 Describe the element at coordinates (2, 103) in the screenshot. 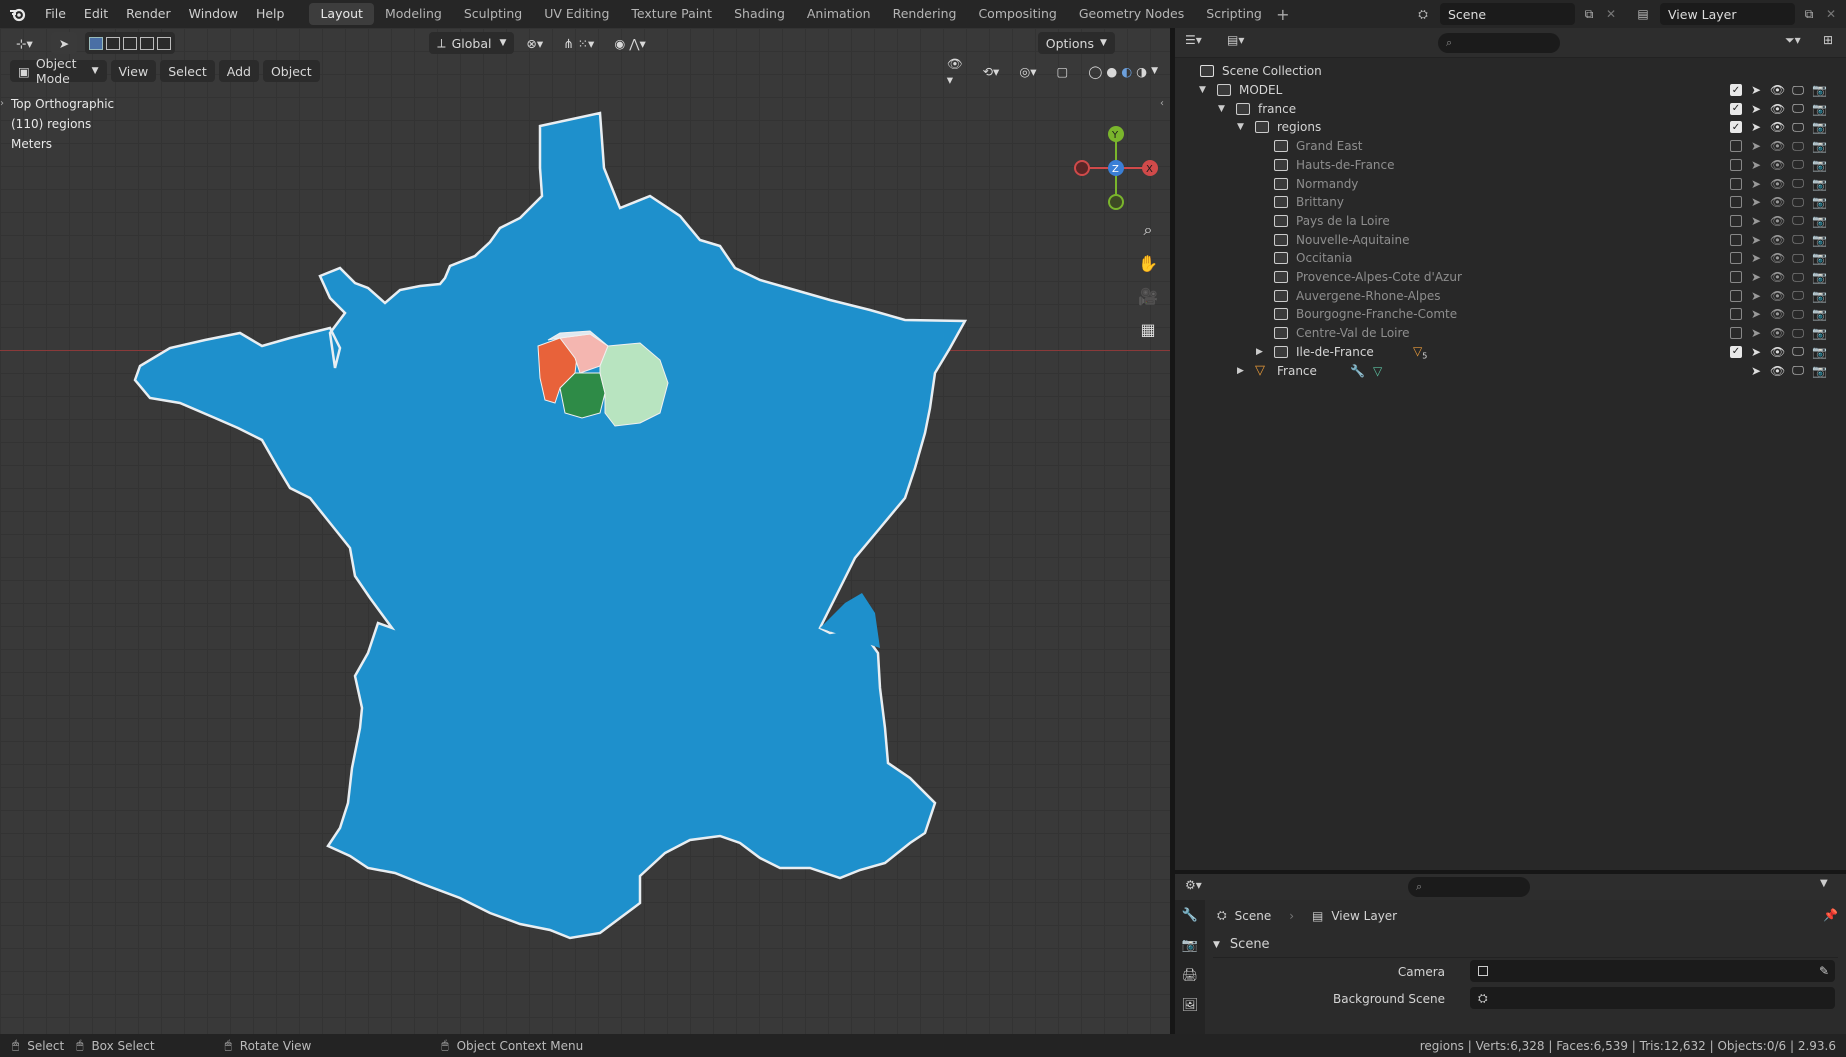

I see `toolbar-toggle-icon: ›` at that location.